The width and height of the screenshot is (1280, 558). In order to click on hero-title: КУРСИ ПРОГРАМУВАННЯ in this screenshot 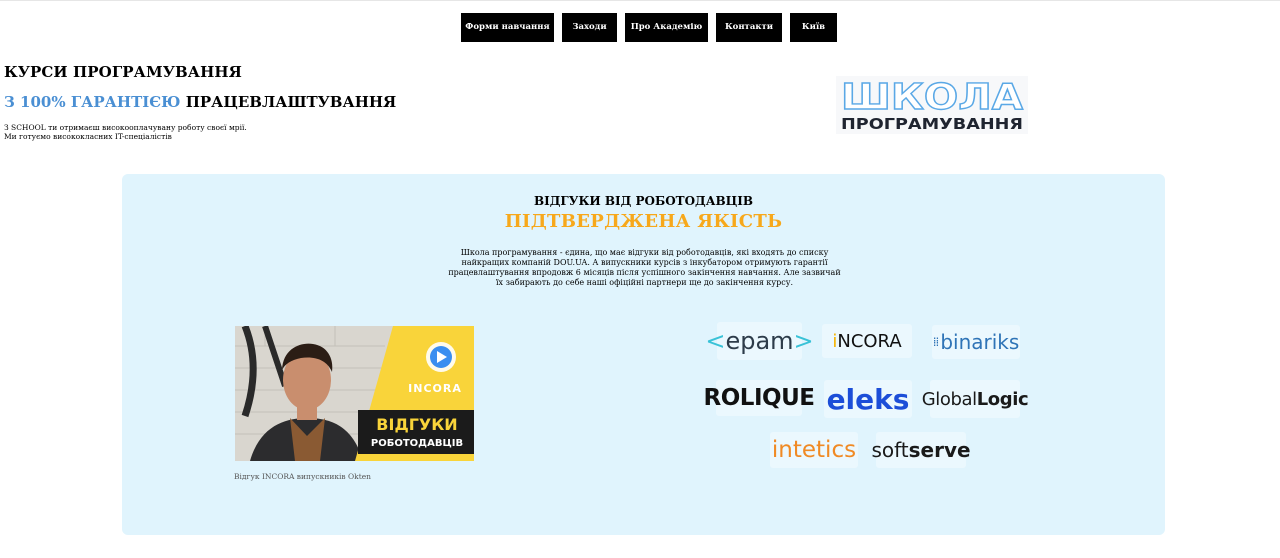, I will do `click(123, 72)`.